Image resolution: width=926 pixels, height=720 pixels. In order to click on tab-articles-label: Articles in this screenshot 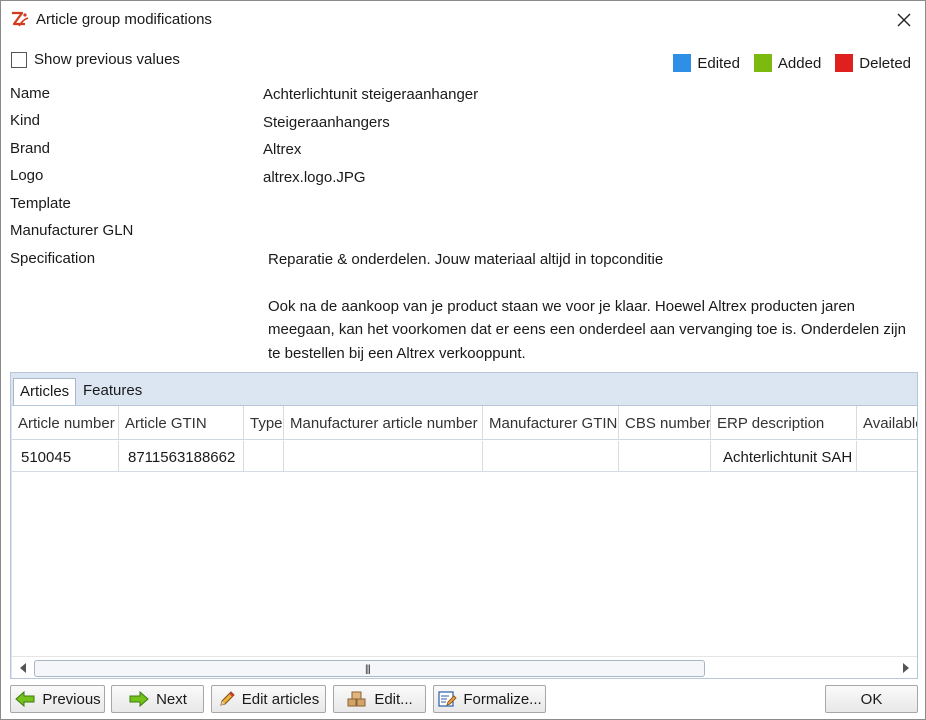, I will do `click(45, 391)`.